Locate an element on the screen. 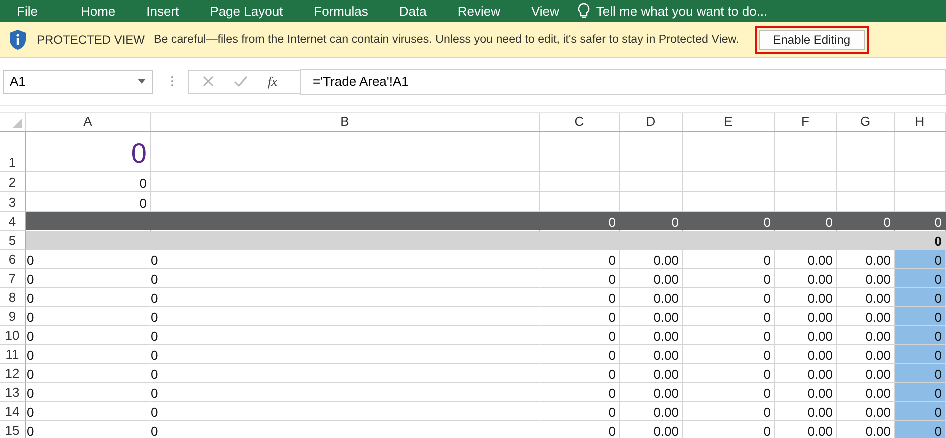 This screenshot has width=946, height=438. column-header: C is located at coordinates (580, 122).